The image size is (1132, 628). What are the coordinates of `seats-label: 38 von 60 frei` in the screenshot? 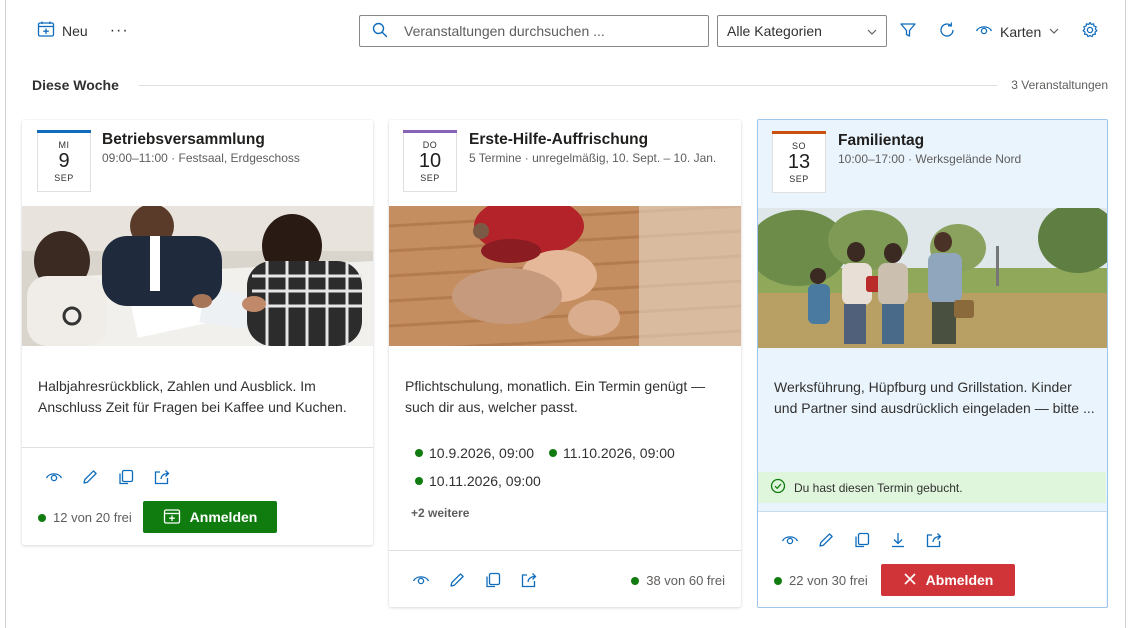 It's located at (685, 580).